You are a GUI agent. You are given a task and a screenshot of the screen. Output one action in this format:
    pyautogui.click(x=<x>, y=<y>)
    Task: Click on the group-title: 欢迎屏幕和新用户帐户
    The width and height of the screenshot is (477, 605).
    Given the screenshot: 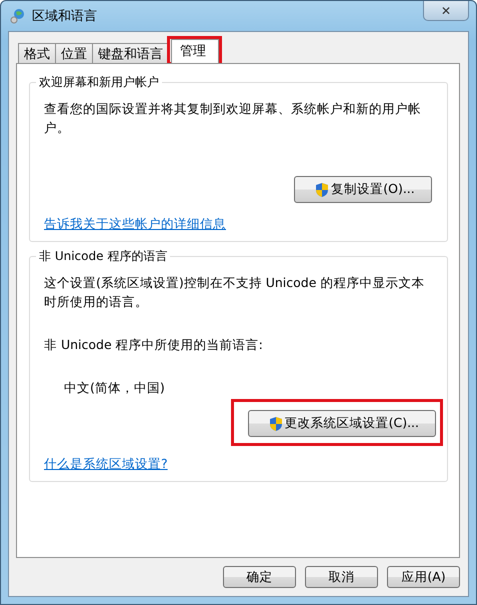 What is the action you would take?
    pyautogui.click(x=99, y=82)
    